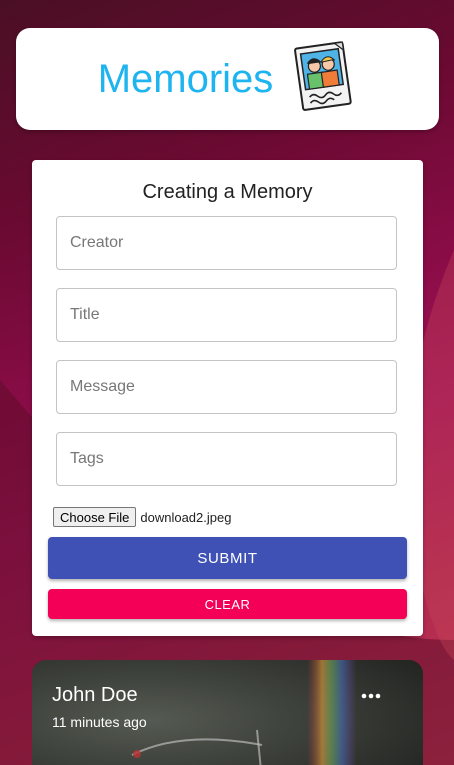 Image resolution: width=454 pixels, height=765 pixels. Describe the element at coordinates (227, 558) in the screenshot. I see `submit-button: SUBMIT` at that location.